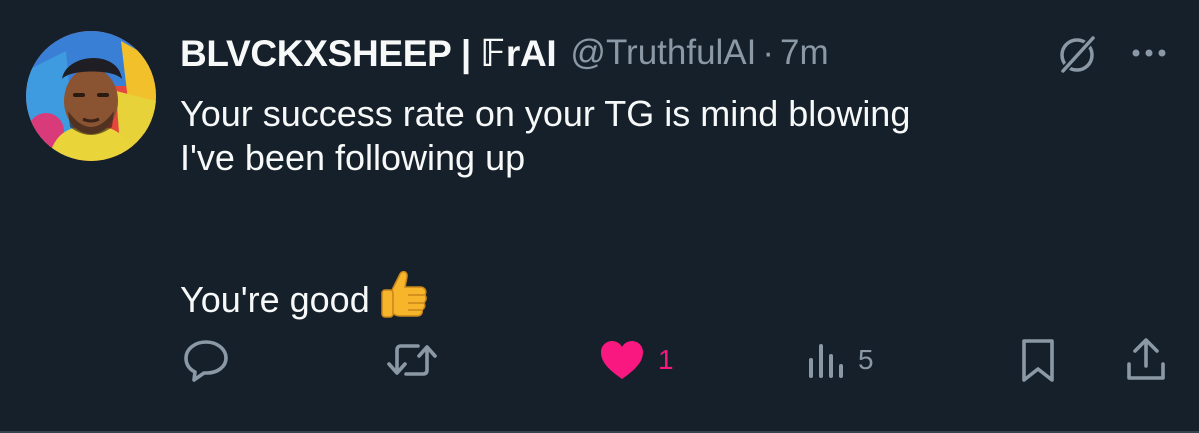  I want to click on retweet-button, so click(412, 360).